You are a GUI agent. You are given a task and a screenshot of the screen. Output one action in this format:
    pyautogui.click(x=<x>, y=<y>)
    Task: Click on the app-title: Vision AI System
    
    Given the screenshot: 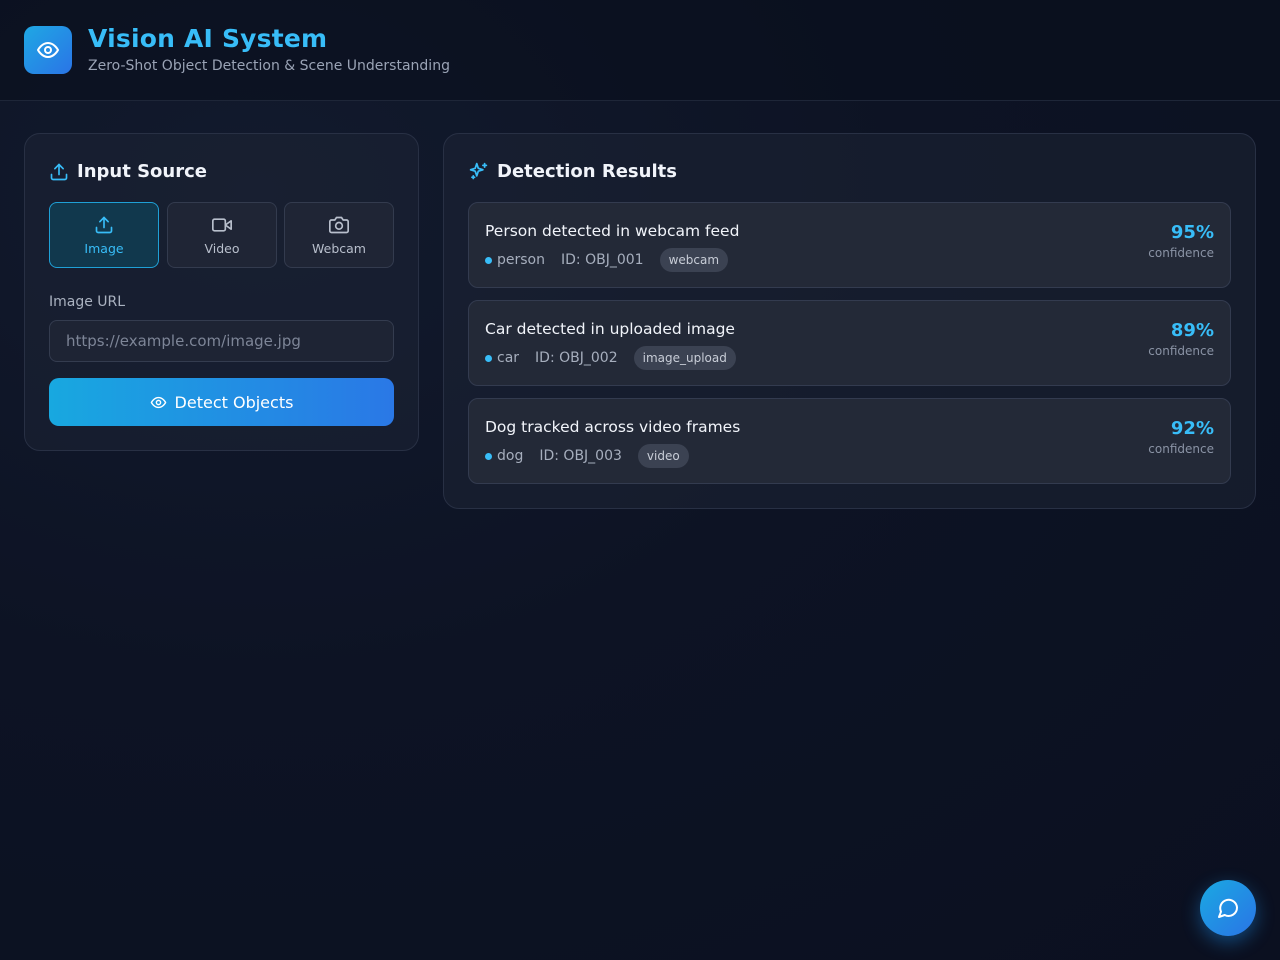 What is the action you would take?
    pyautogui.click(x=208, y=38)
    